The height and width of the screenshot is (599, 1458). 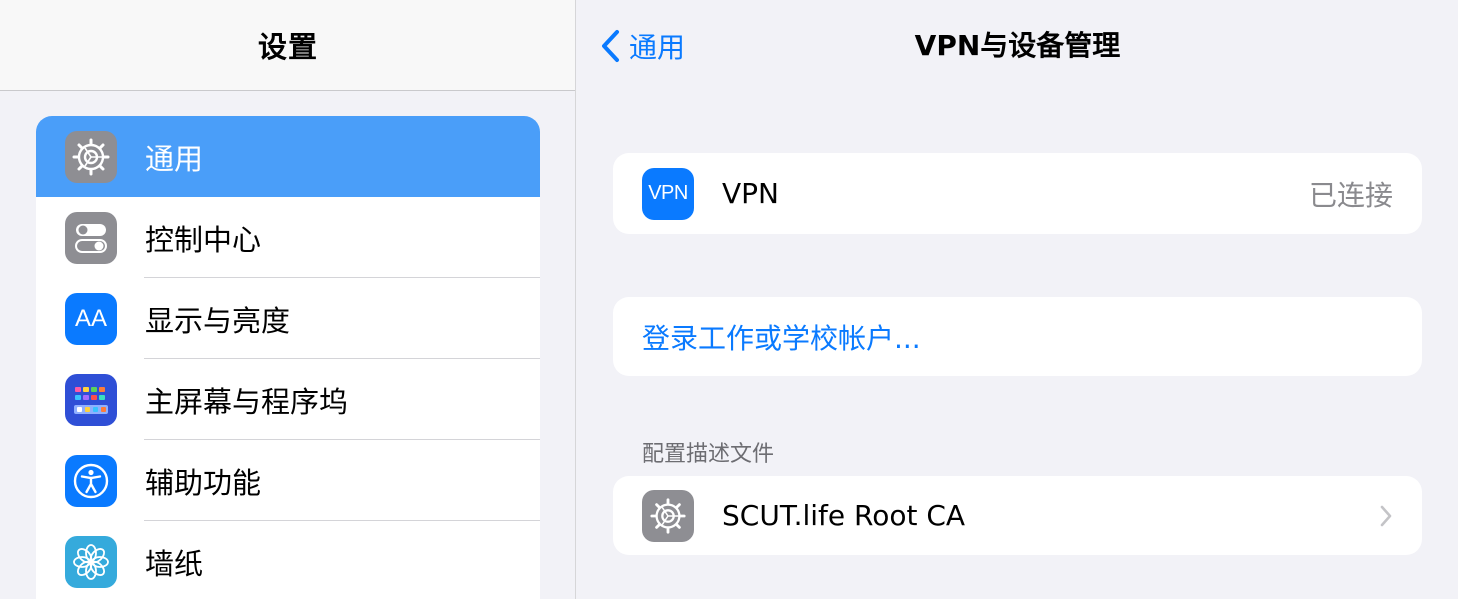 I want to click on profiles-section-header: 配置描述文件, so click(x=708, y=454).